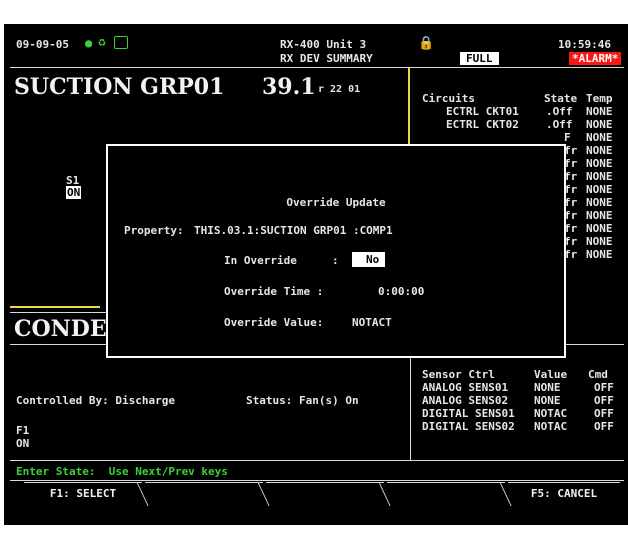  I want to click on suction-reading: 39.1, so click(289, 87).